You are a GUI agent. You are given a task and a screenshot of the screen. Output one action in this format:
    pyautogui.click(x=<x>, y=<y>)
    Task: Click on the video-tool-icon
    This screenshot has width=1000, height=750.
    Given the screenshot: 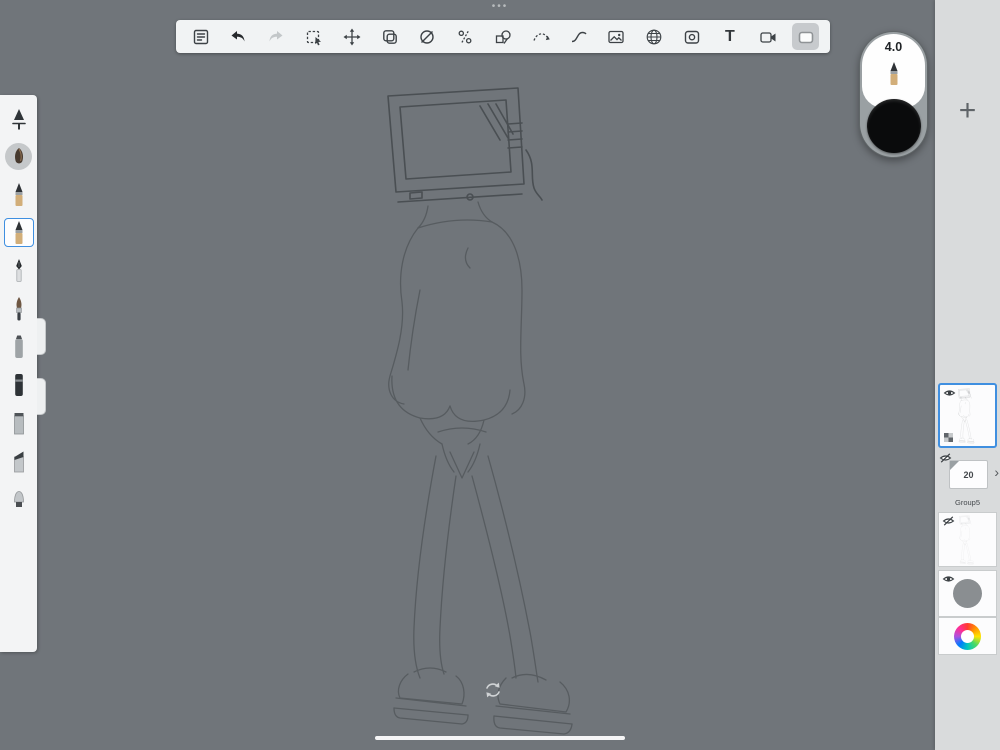 What is the action you would take?
    pyautogui.click(x=767, y=36)
    